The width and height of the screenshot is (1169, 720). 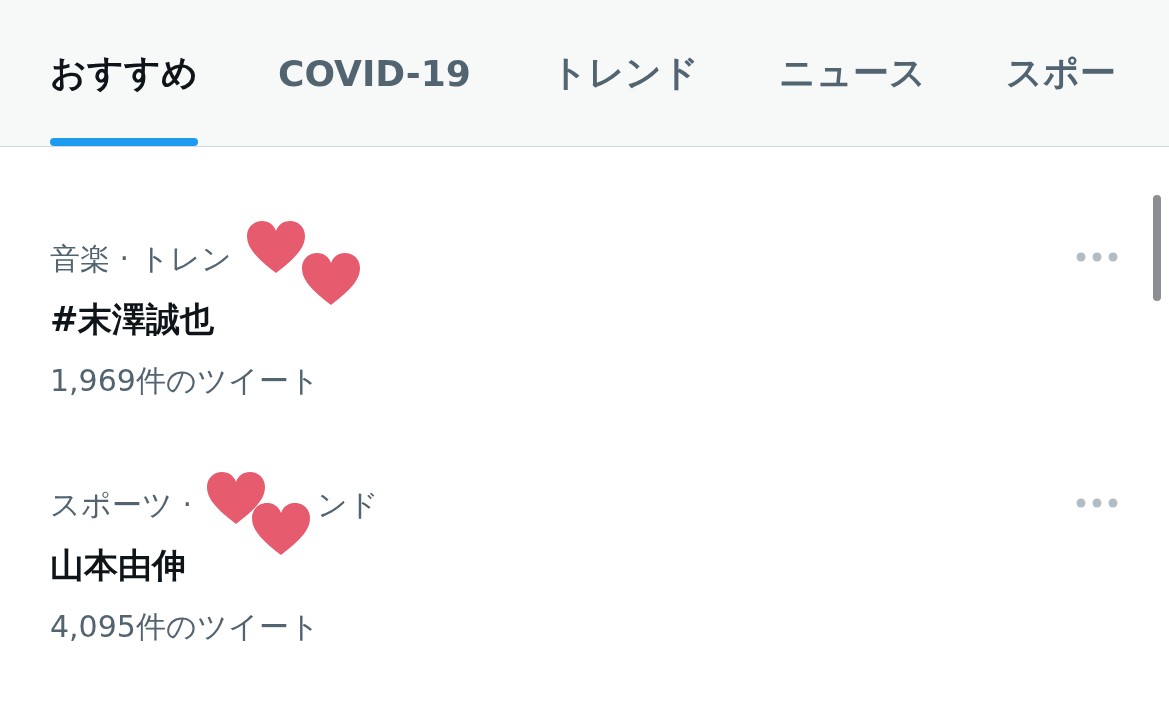 I want to click on trend-category: スポーツ ·, so click(x=121, y=504).